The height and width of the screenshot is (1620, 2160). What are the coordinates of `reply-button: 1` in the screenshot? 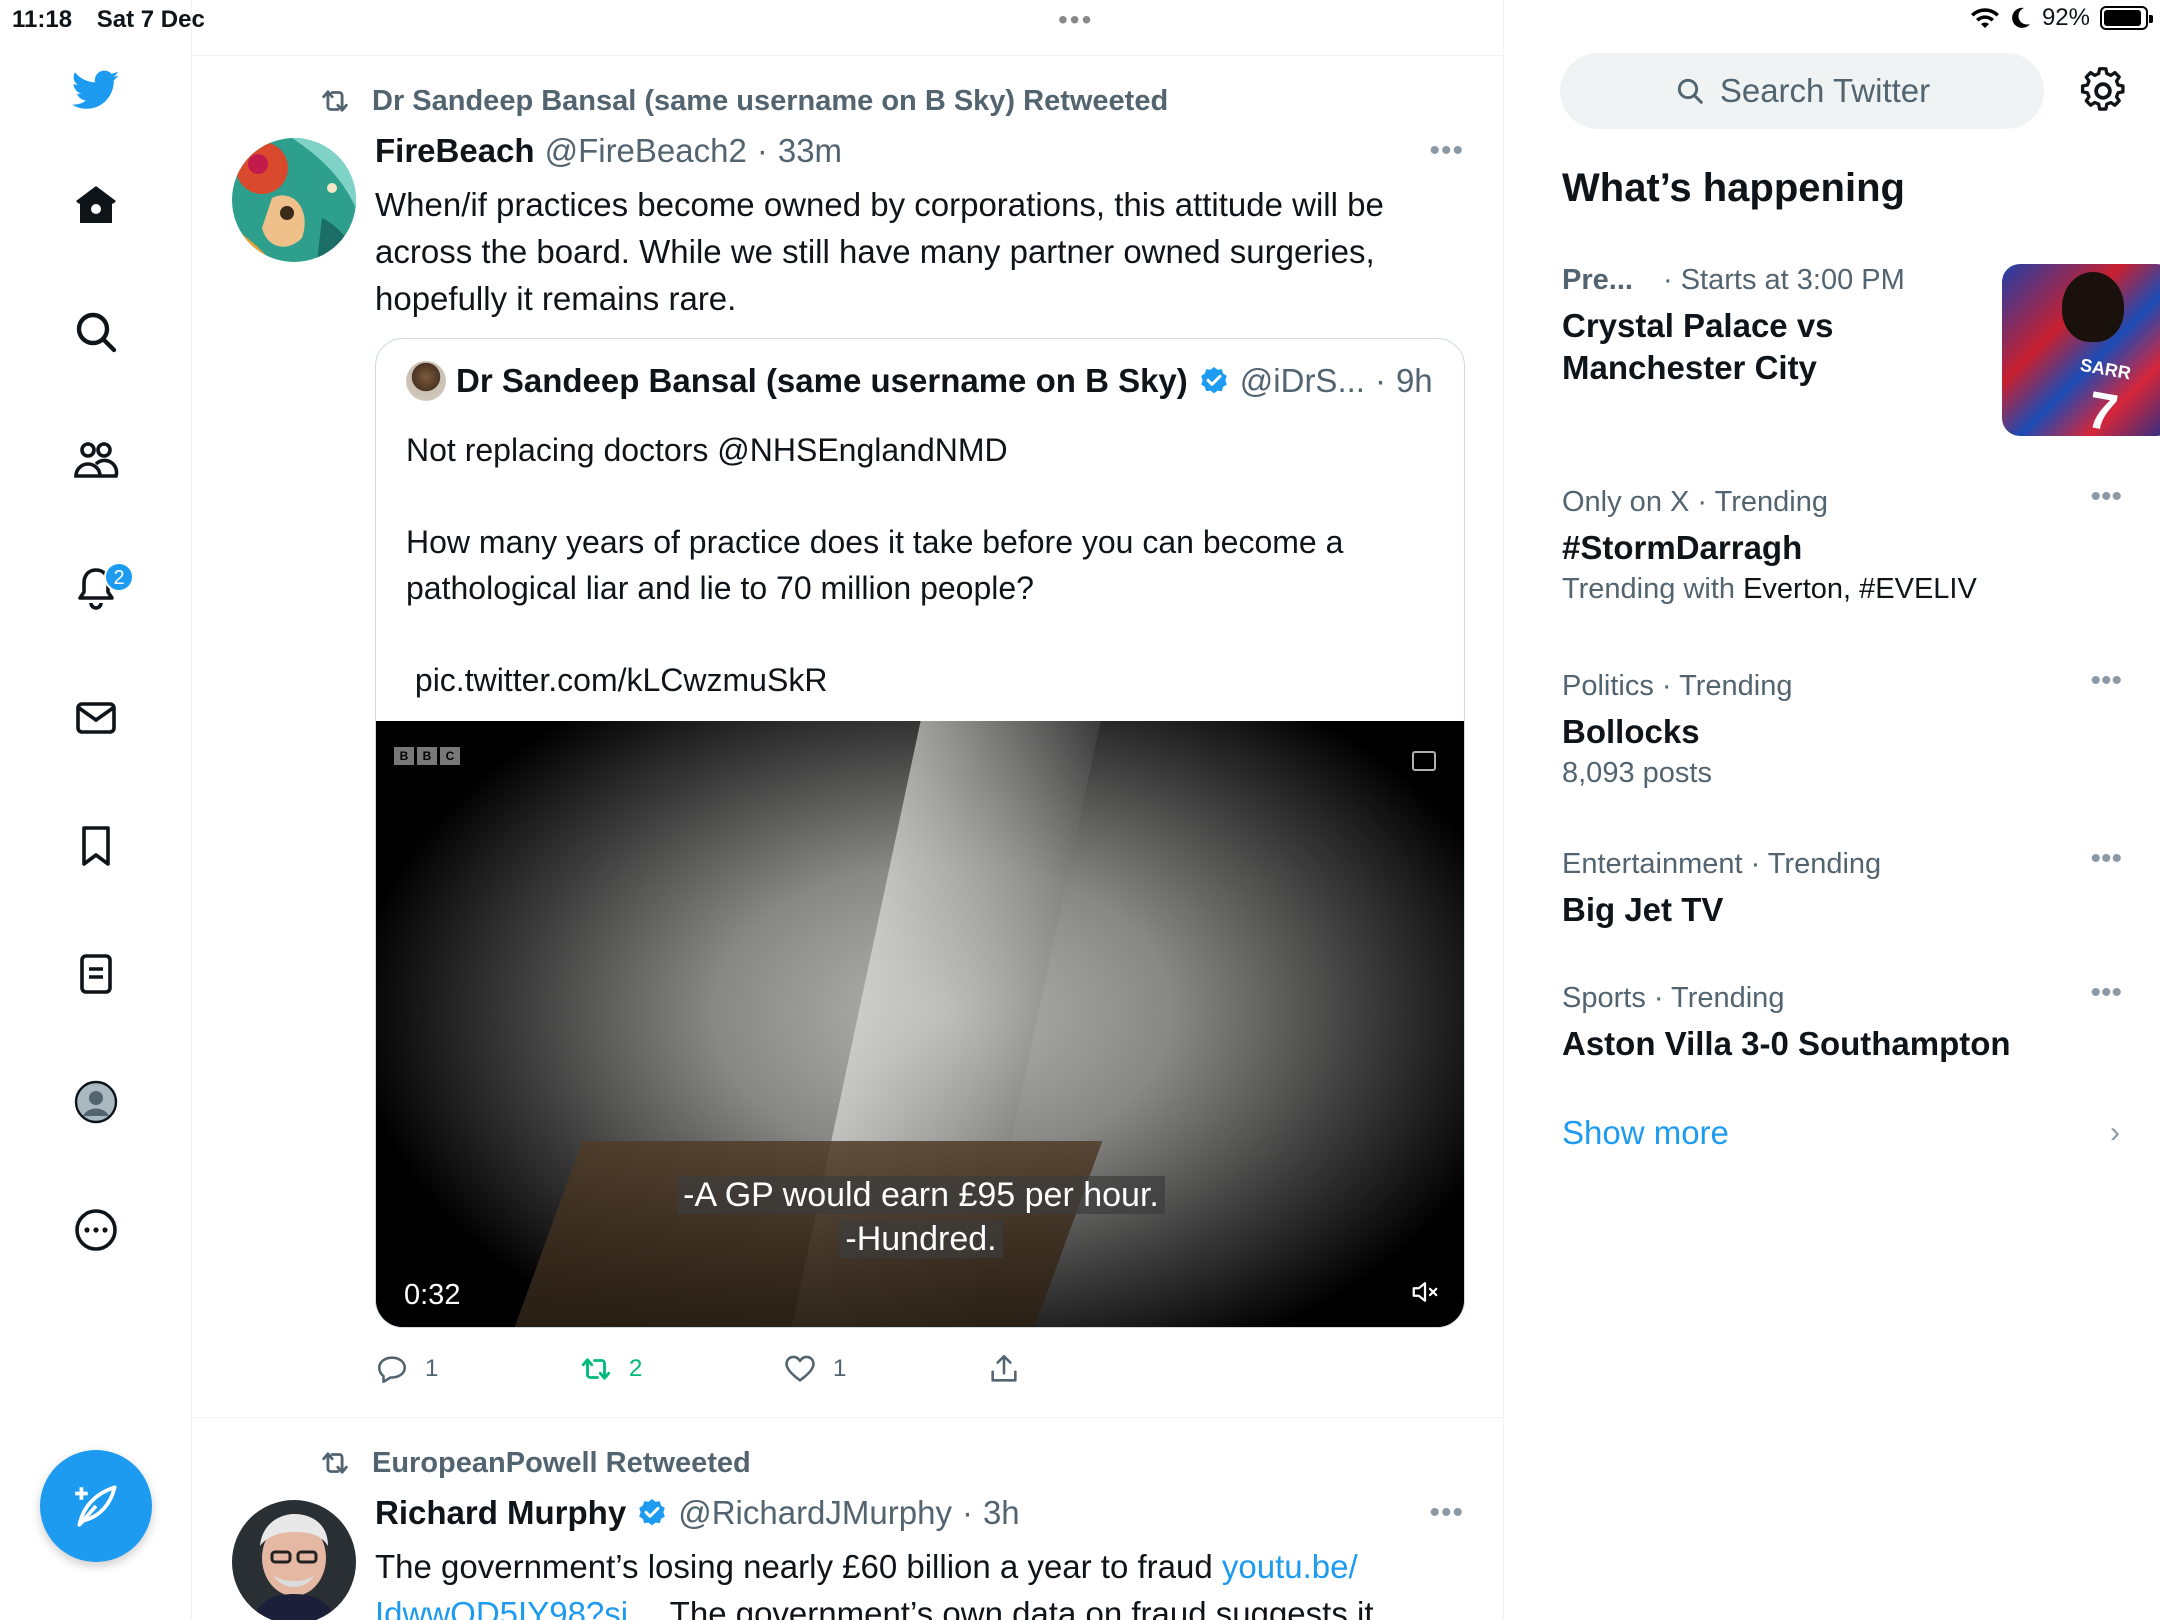 It's located at (477, 1369).